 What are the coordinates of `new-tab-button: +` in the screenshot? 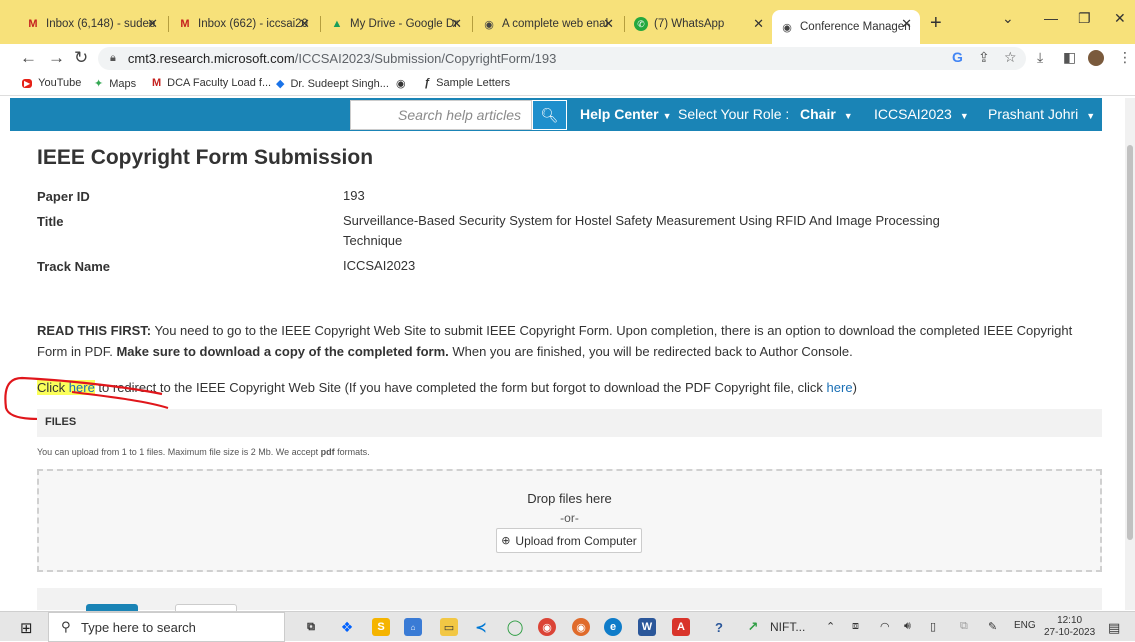 It's located at (936, 23).